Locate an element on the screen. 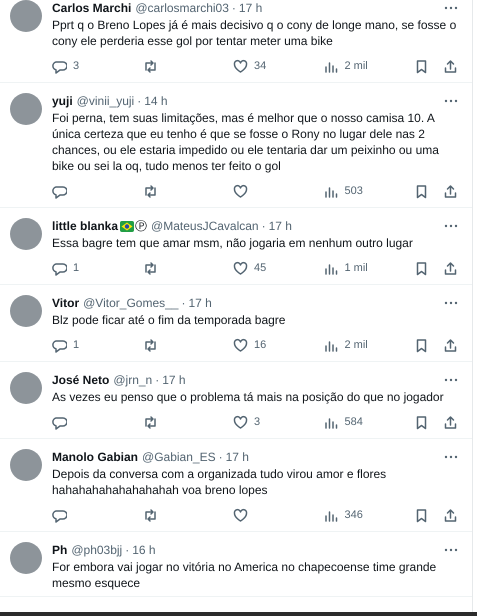  user-handle: @ph03bjj is located at coordinates (96, 550).